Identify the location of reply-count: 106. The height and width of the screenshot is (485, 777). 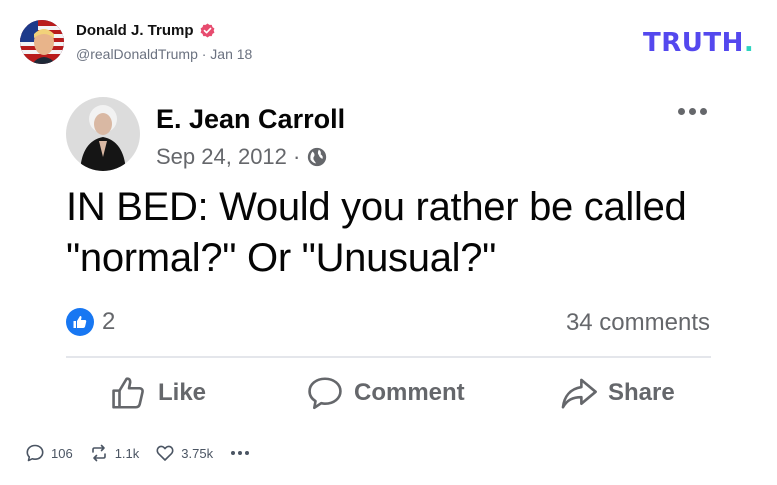
(62, 453).